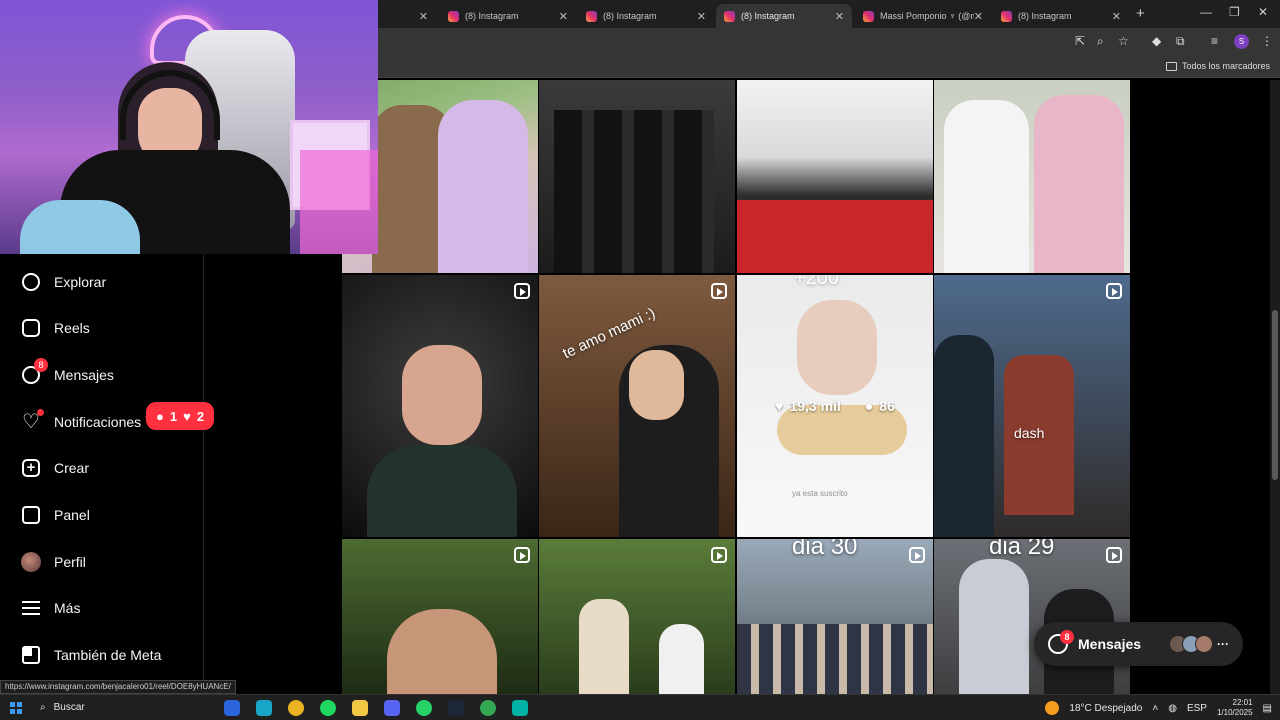 This screenshot has width=1280, height=720. What do you see at coordinates (1267, 41) in the screenshot?
I see `kebab-menu-icon: ⋮` at bounding box center [1267, 41].